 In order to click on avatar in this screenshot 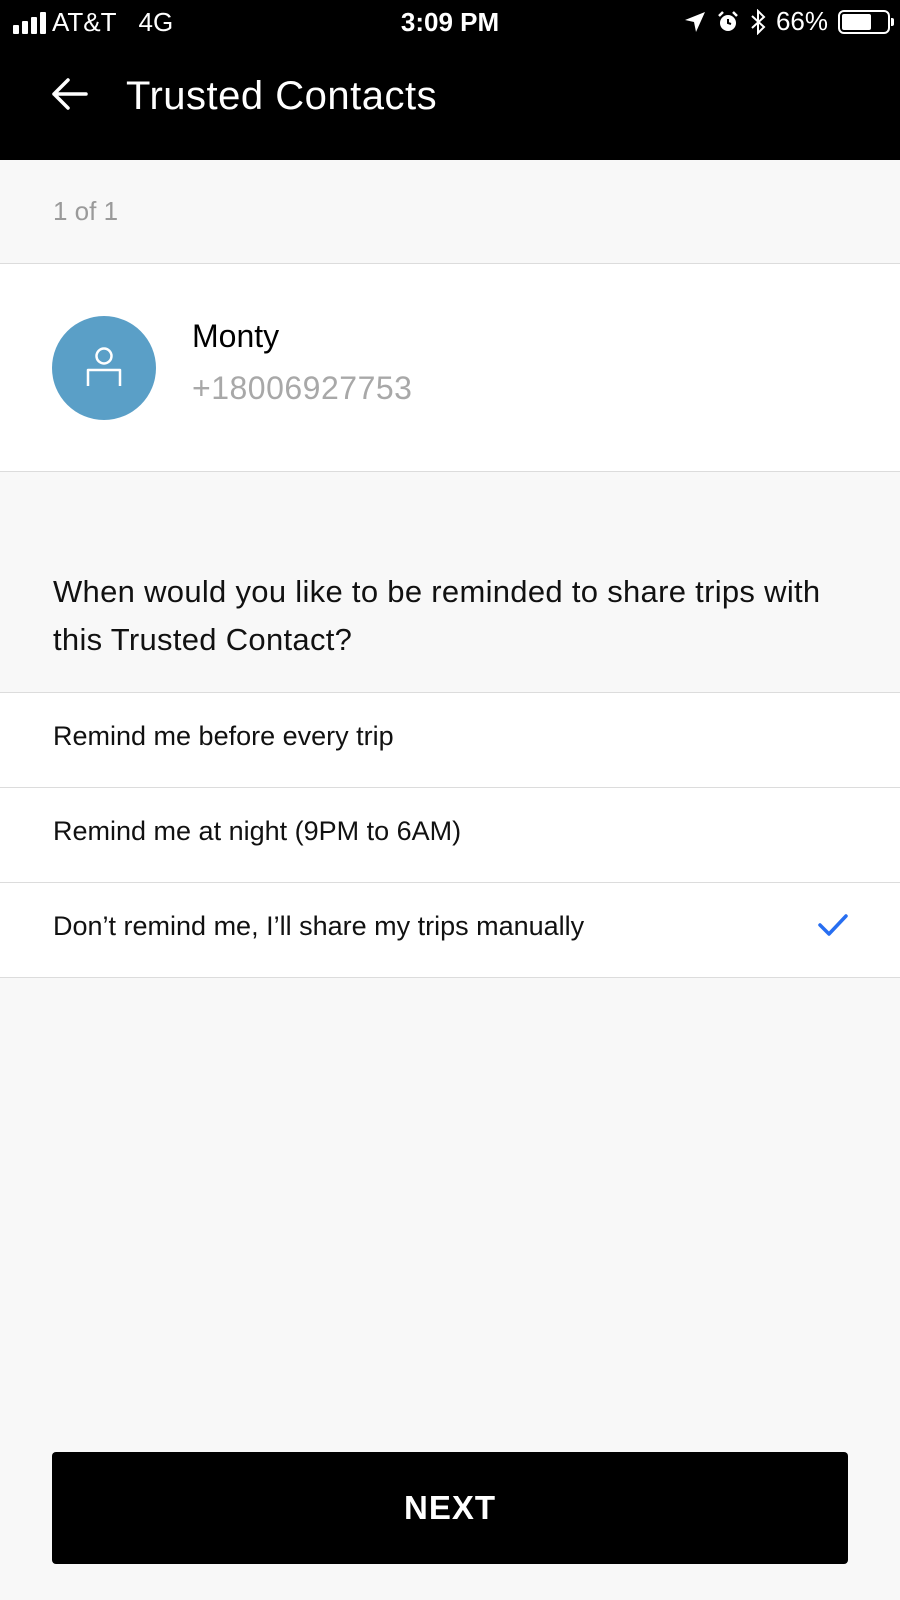, I will do `click(104, 368)`.